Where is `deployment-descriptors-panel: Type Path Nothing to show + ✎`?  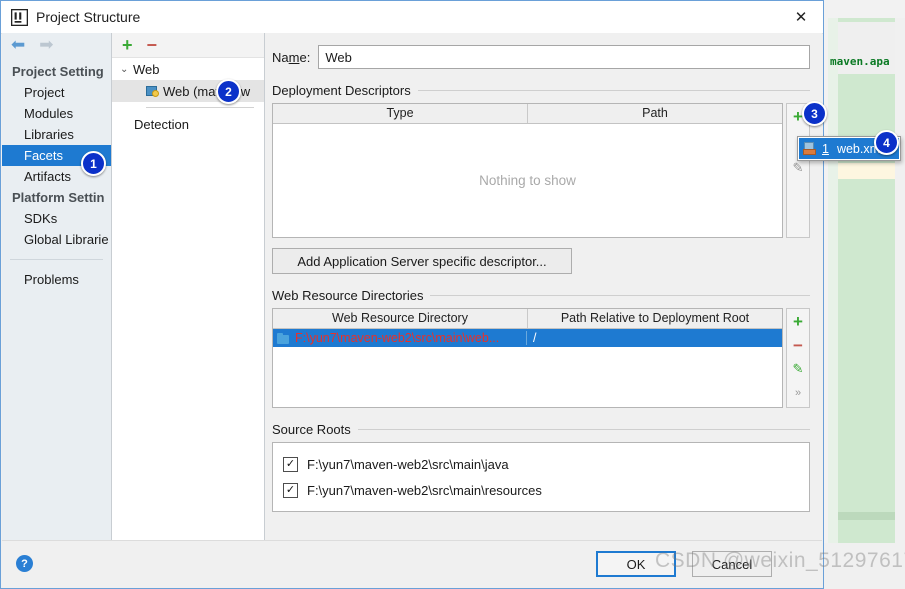
deployment-descriptors-panel: Type Path Nothing to show + ✎ is located at coordinates (541, 170).